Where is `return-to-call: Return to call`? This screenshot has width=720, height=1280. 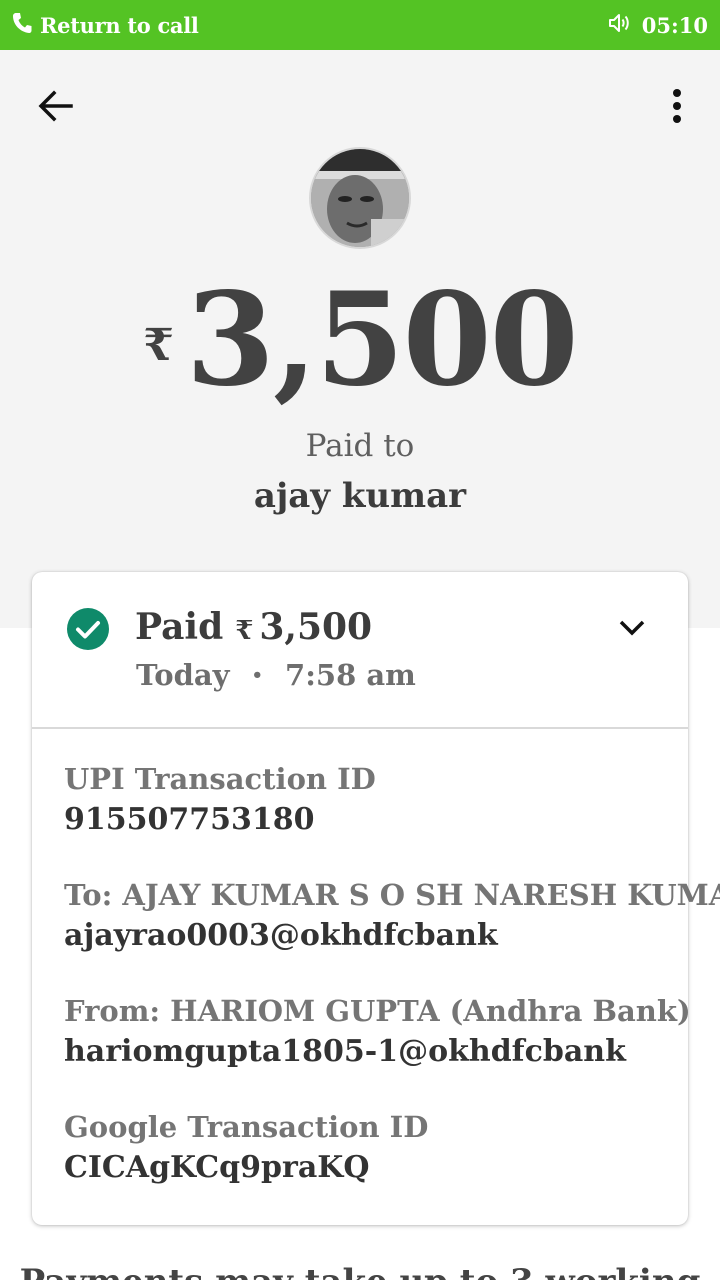
return-to-call: Return to call is located at coordinates (105, 25).